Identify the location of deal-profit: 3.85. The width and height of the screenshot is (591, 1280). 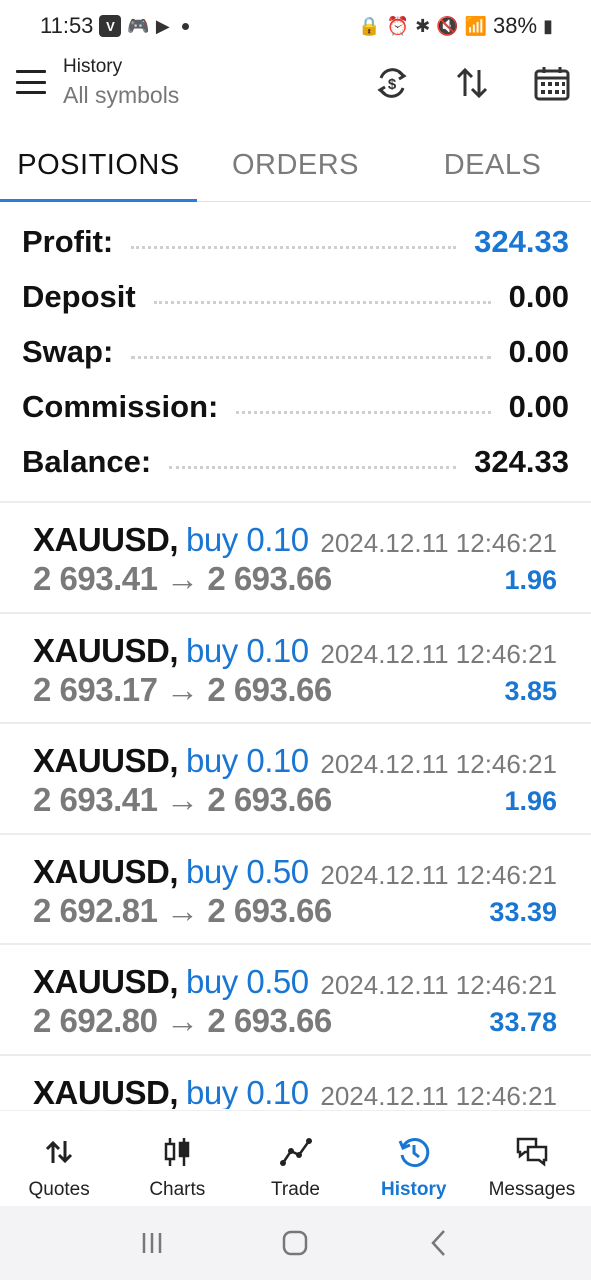
(530, 690).